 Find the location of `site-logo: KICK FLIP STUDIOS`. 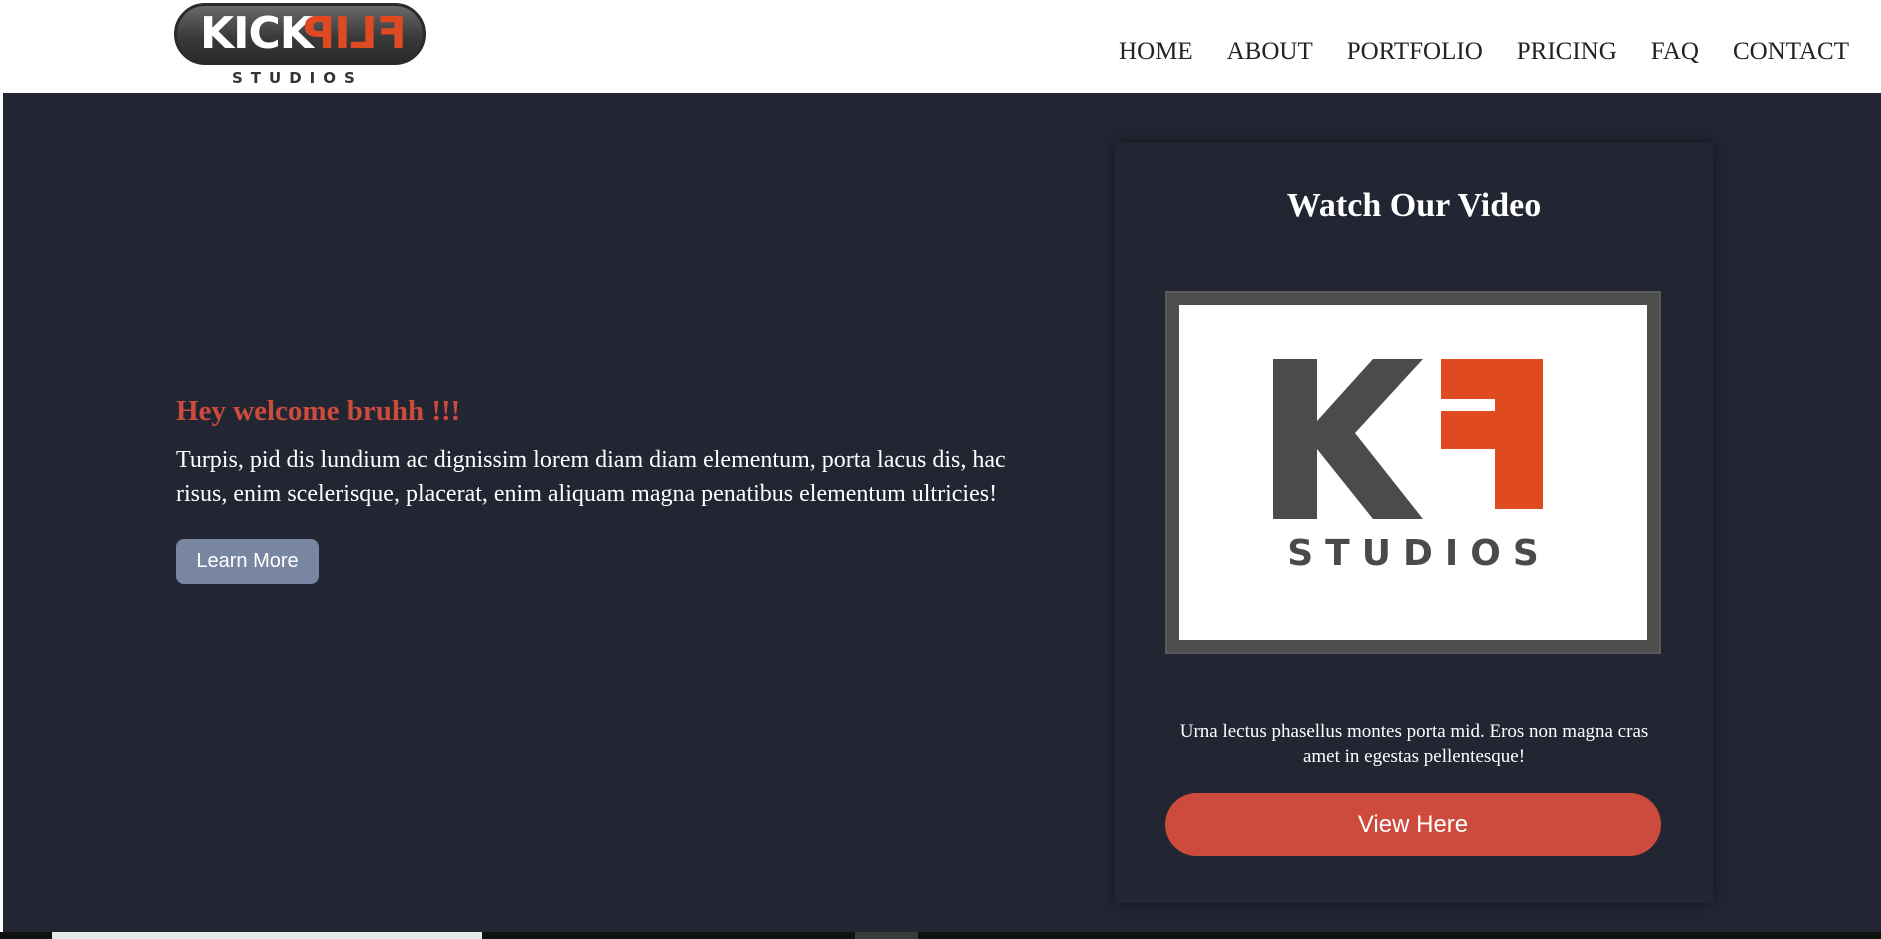

site-logo: KICK FLIP STUDIOS is located at coordinates (300, 46).